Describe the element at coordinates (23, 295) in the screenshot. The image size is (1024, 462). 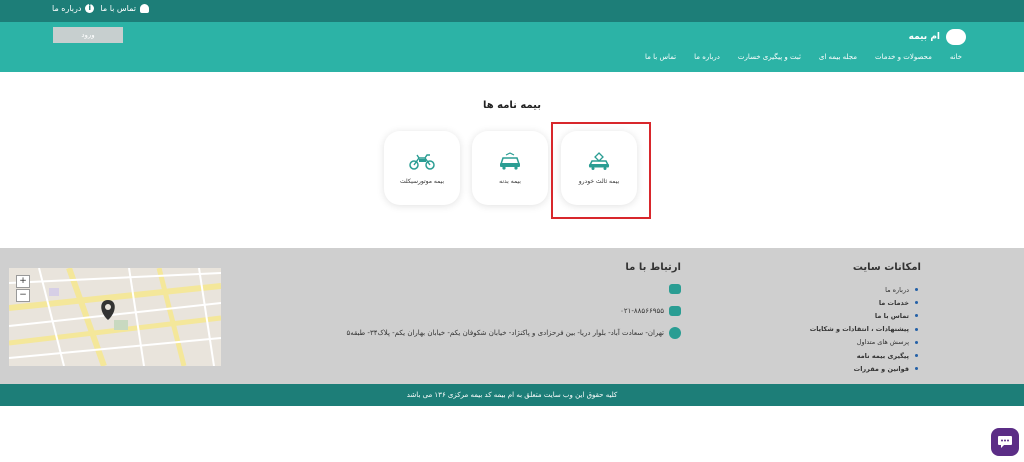
I see `map-zoom-out-button: −` at that location.